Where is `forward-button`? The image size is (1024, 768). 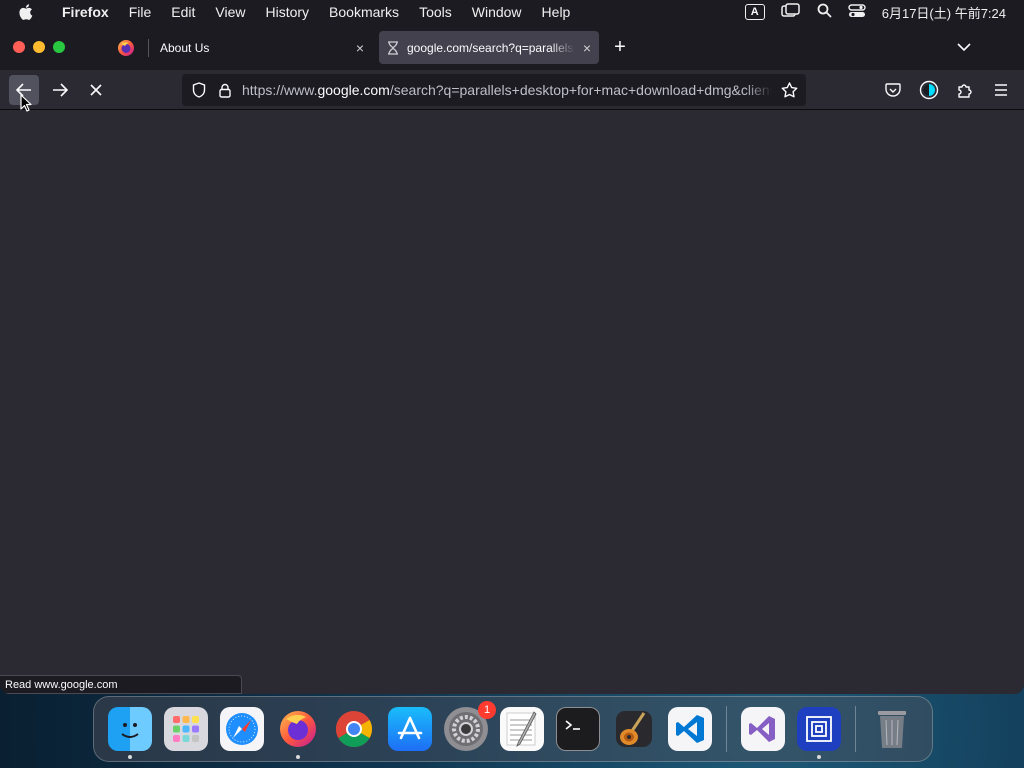
forward-button is located at coordinates (60, 90).